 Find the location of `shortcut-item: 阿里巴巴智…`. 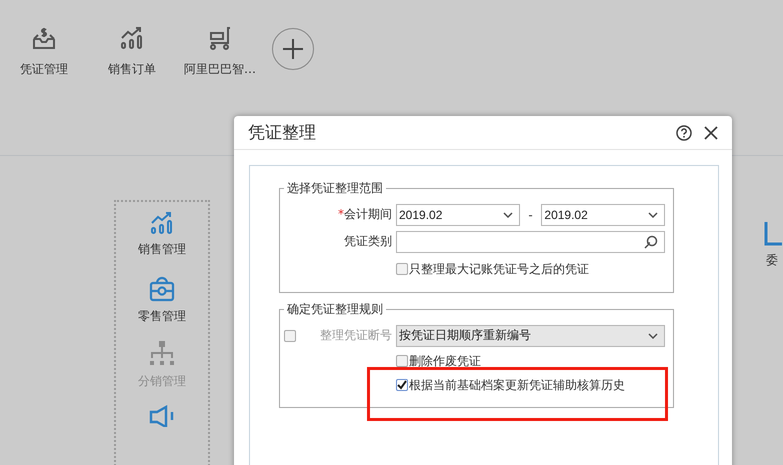

shortcut-item: 阿里巴巴智… is located at coordinates (220, 51).